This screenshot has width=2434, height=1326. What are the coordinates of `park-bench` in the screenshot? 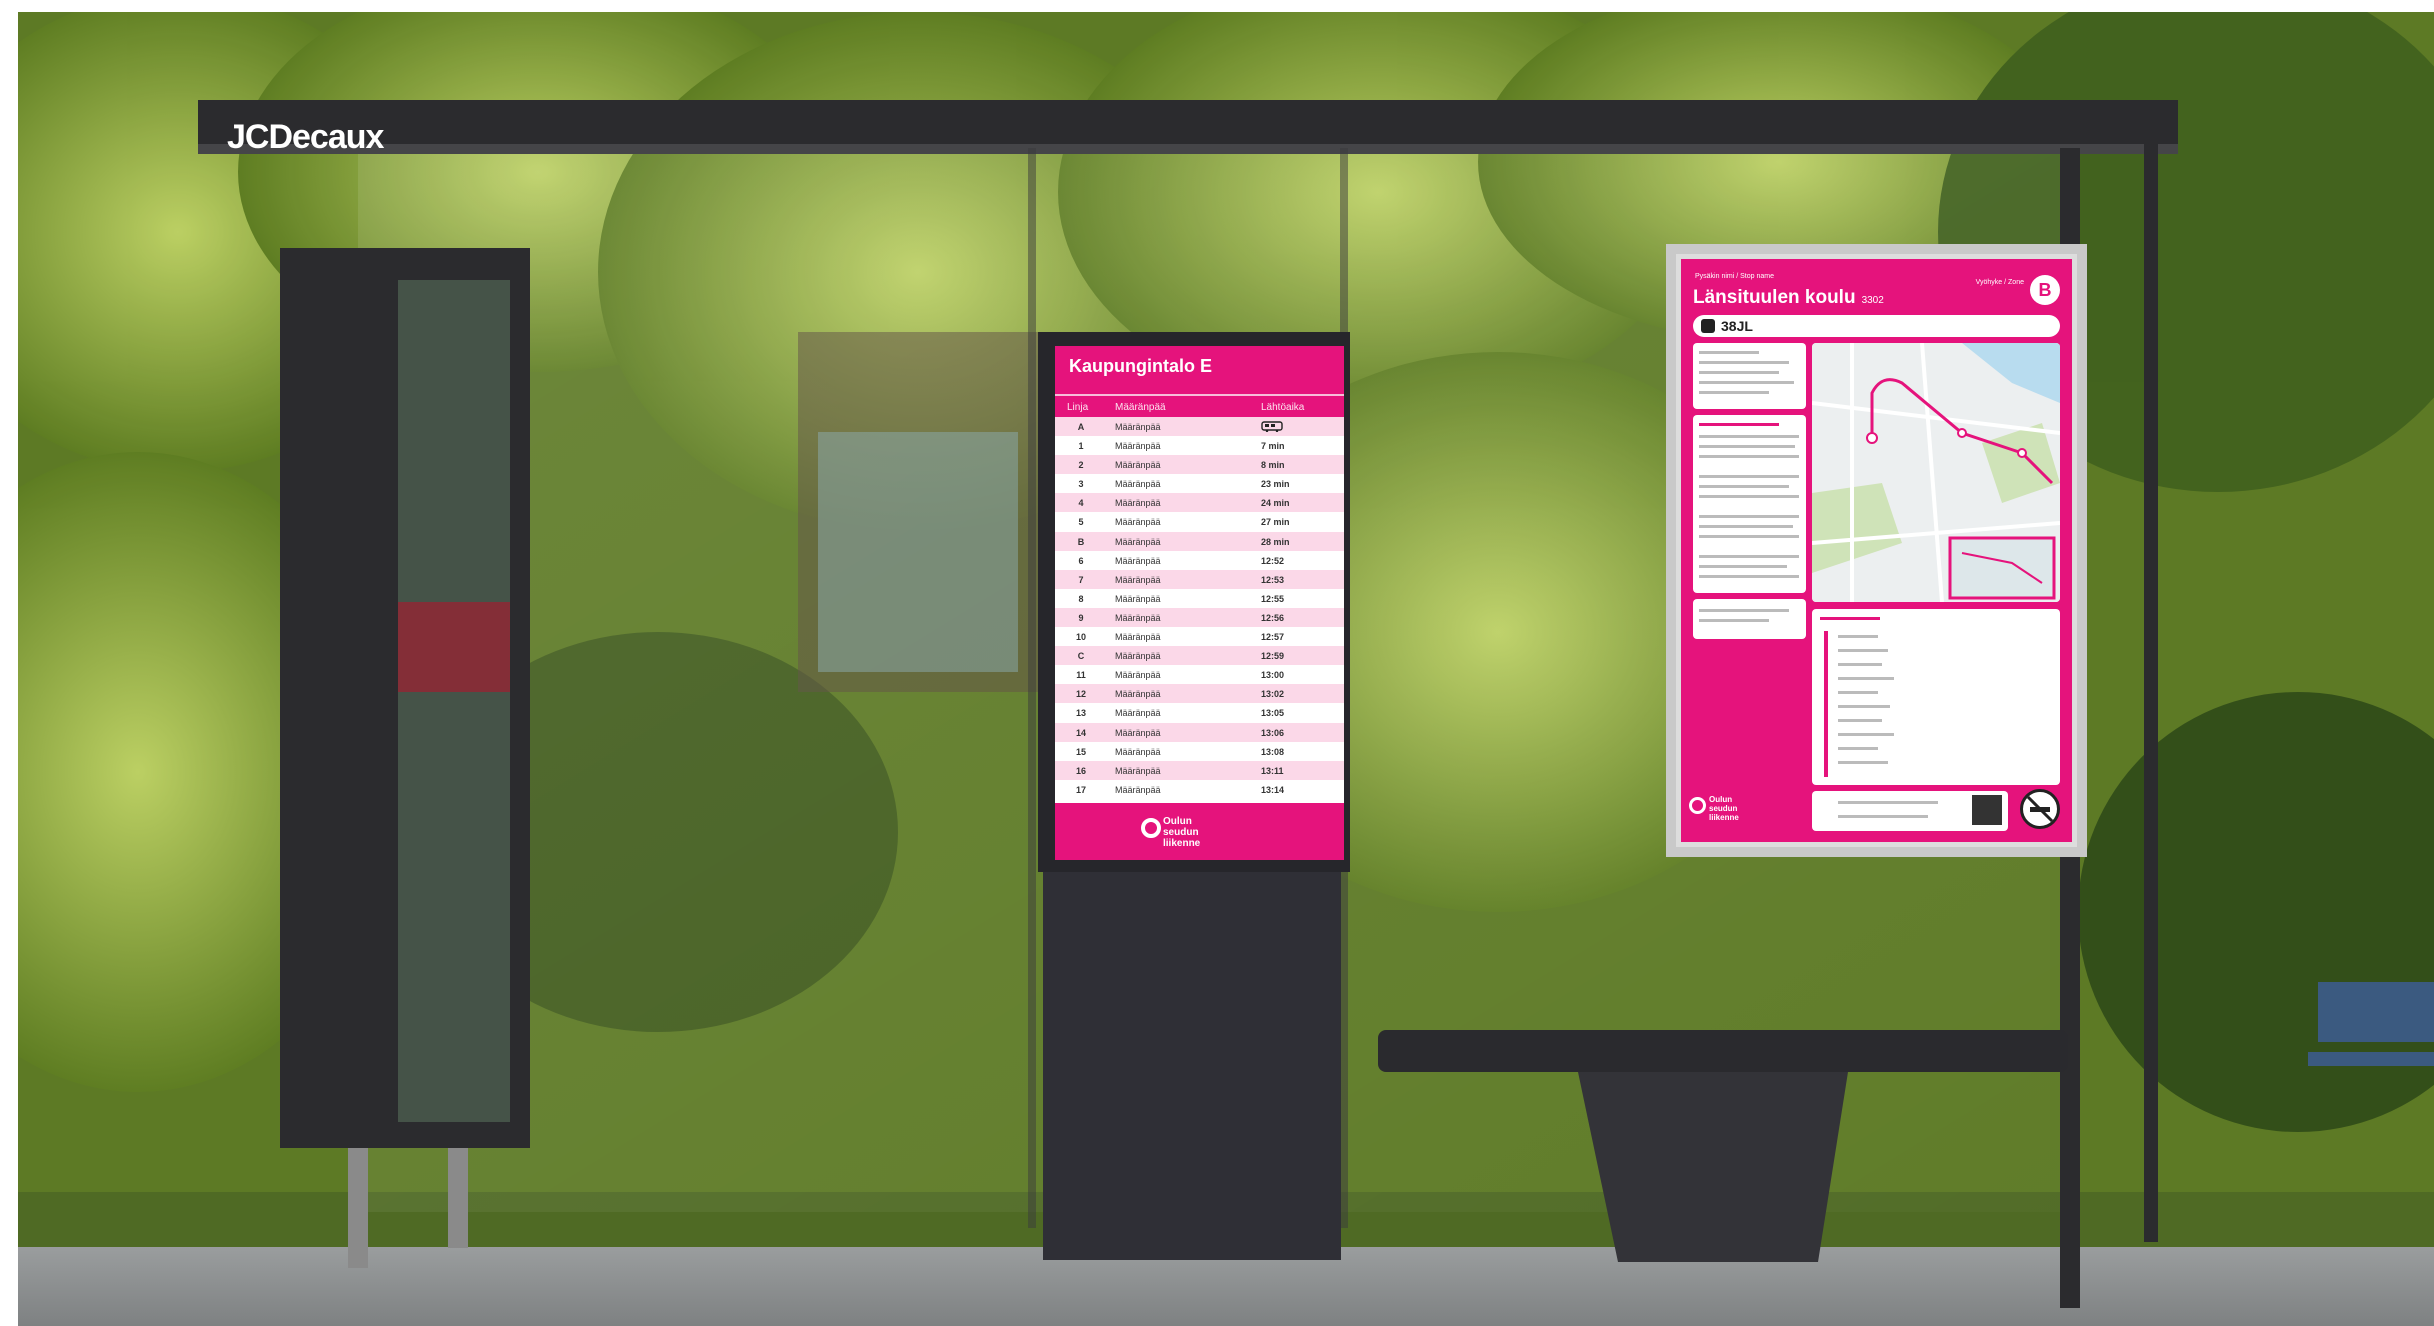 It's located at (2376, 1012).